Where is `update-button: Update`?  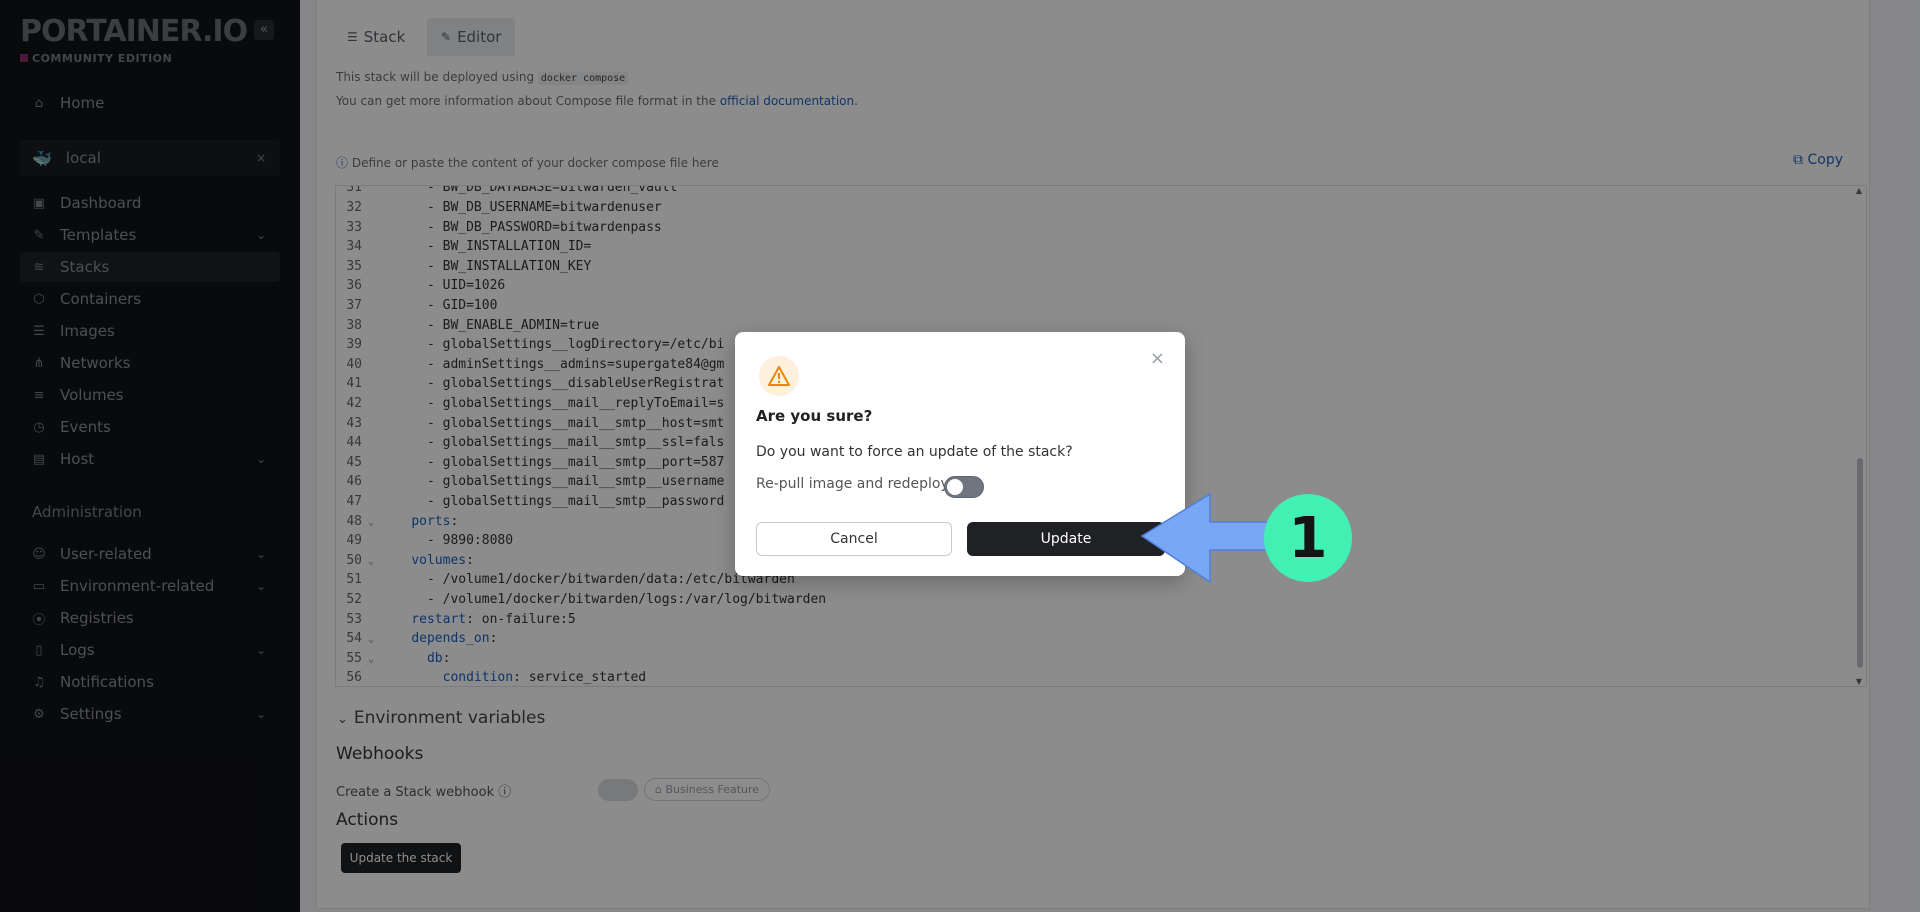 update-button: Update is located at coordinates (1066, 539).